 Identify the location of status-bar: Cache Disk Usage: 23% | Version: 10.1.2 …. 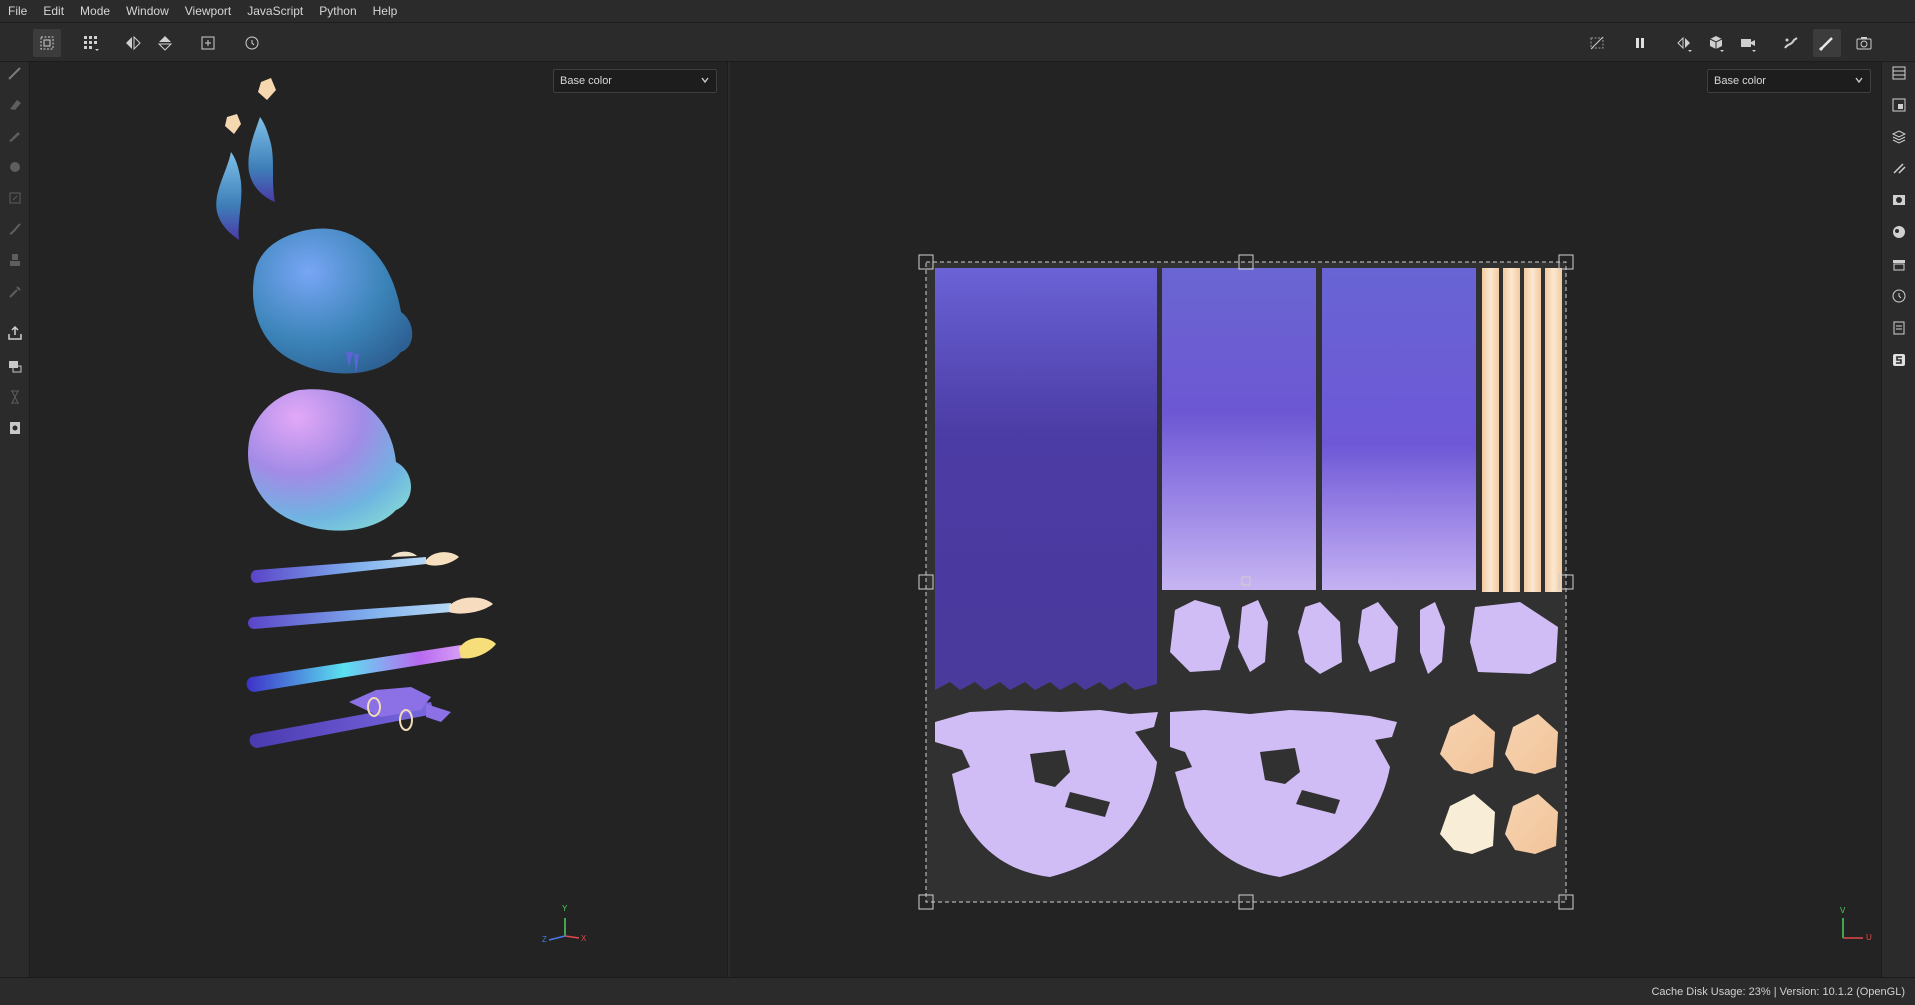
(957, 991).